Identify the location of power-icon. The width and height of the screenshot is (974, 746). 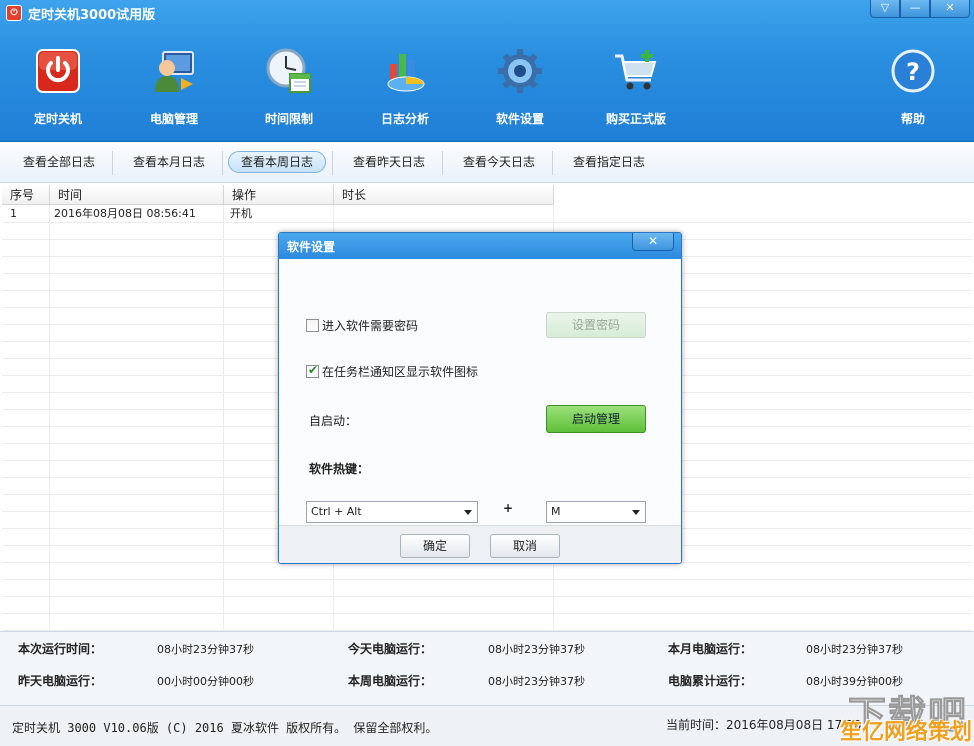
(58, 71).